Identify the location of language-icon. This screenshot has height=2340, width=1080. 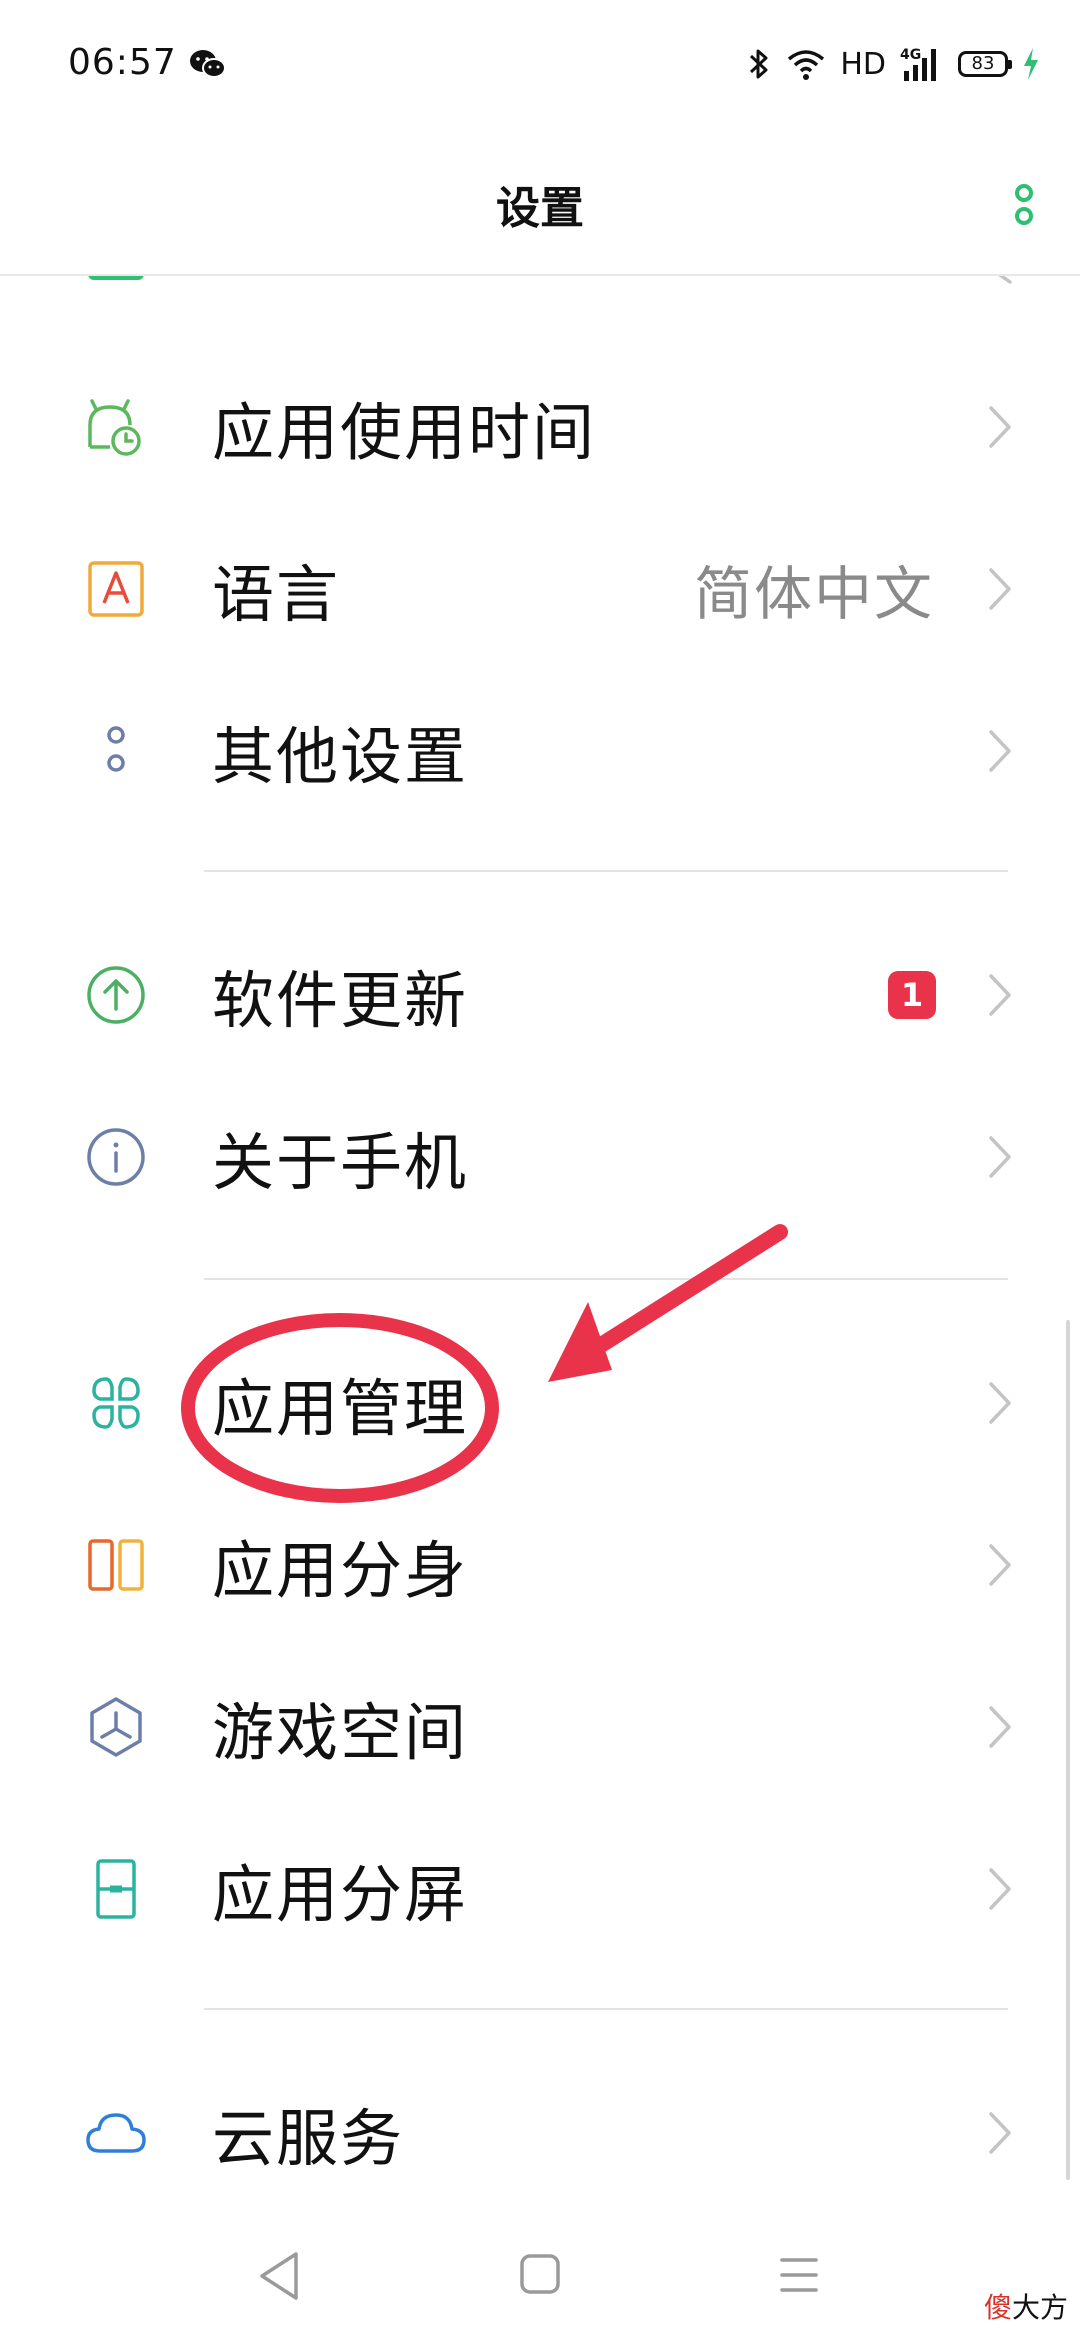
(116, 589).